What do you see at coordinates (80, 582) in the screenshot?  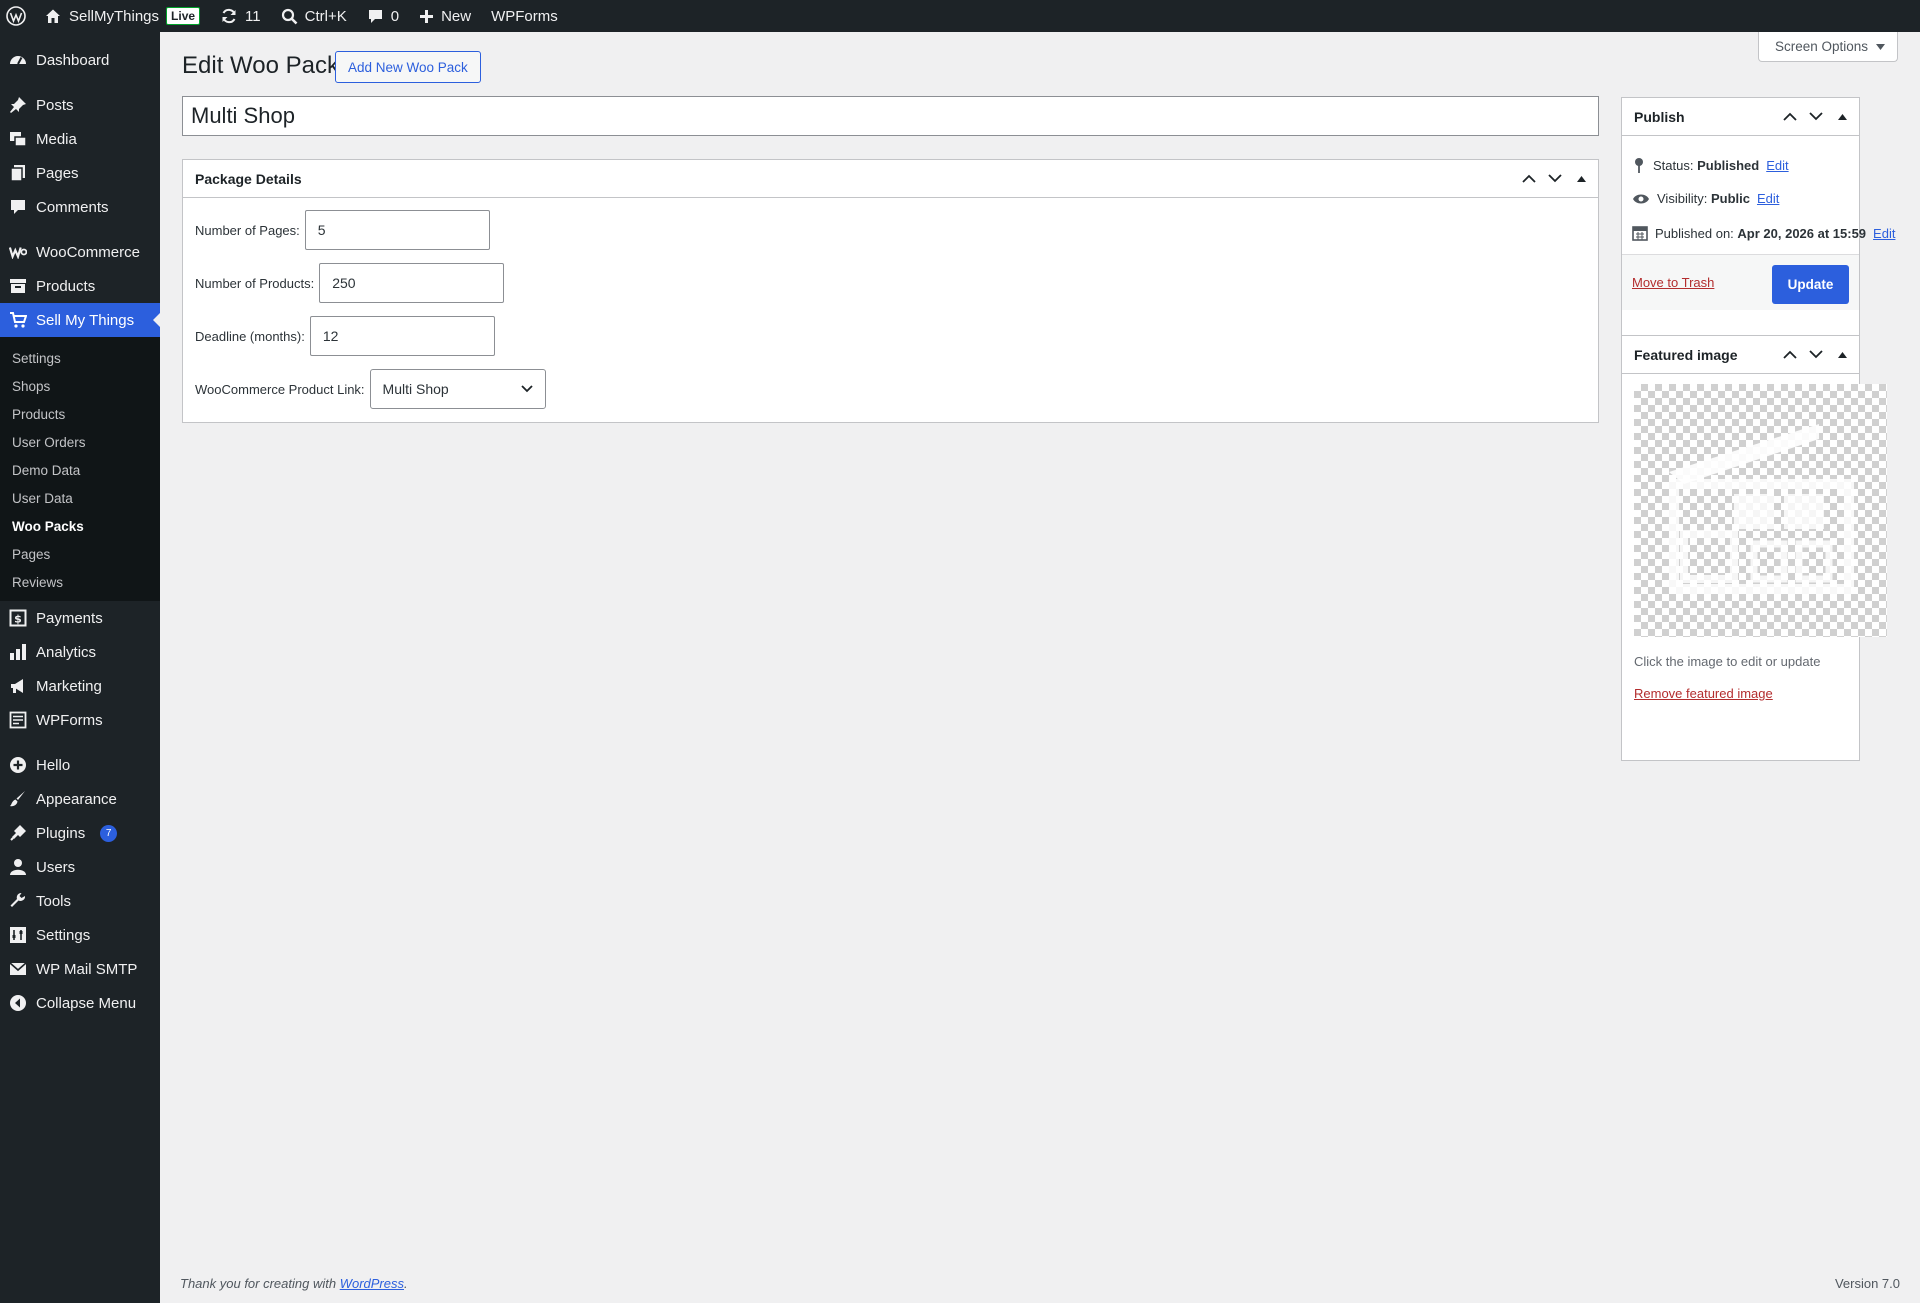 I see `submenu-reviews: Reviews` at bounding box center [80, 582].